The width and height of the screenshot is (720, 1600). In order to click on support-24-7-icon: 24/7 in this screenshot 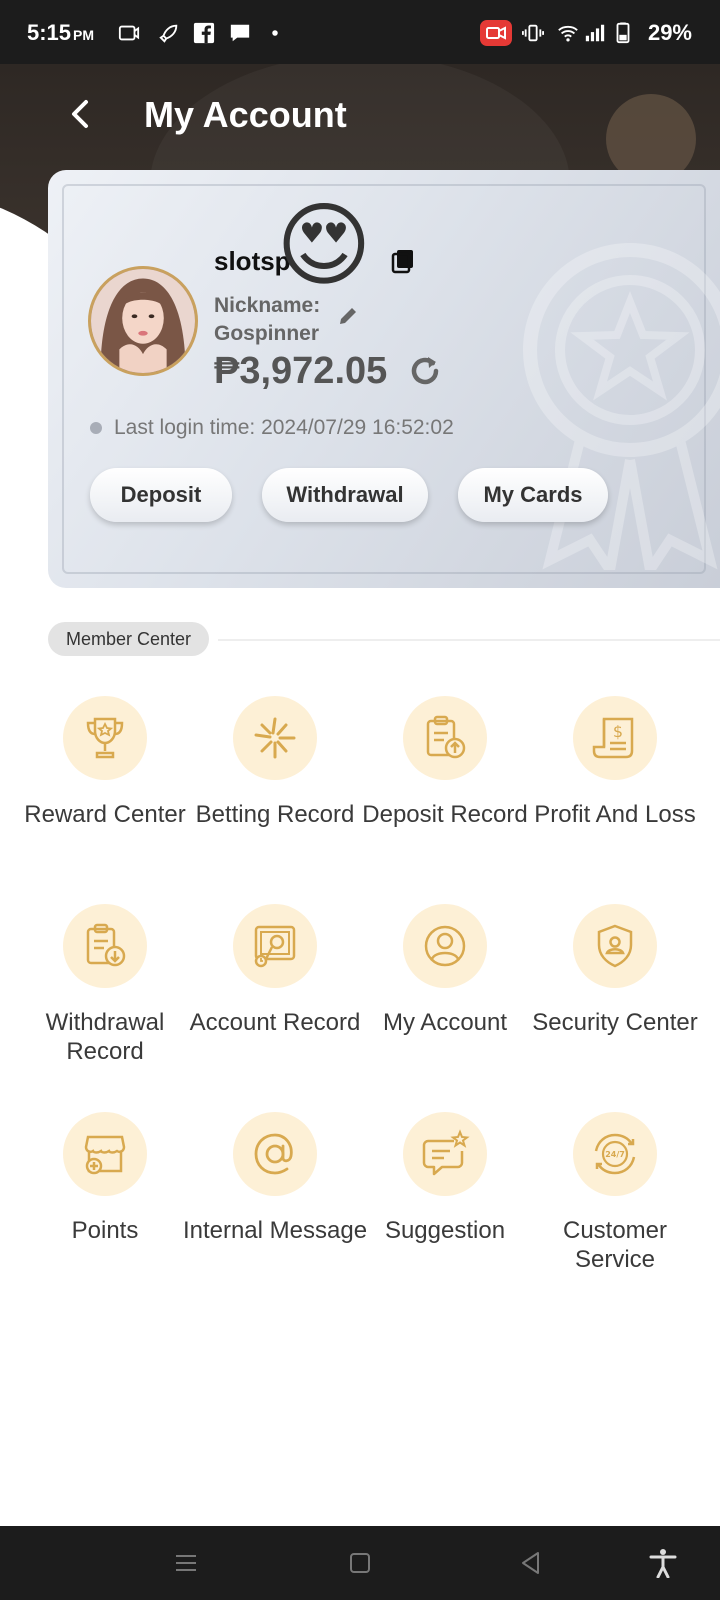, I will do `click(615, 1154)`.